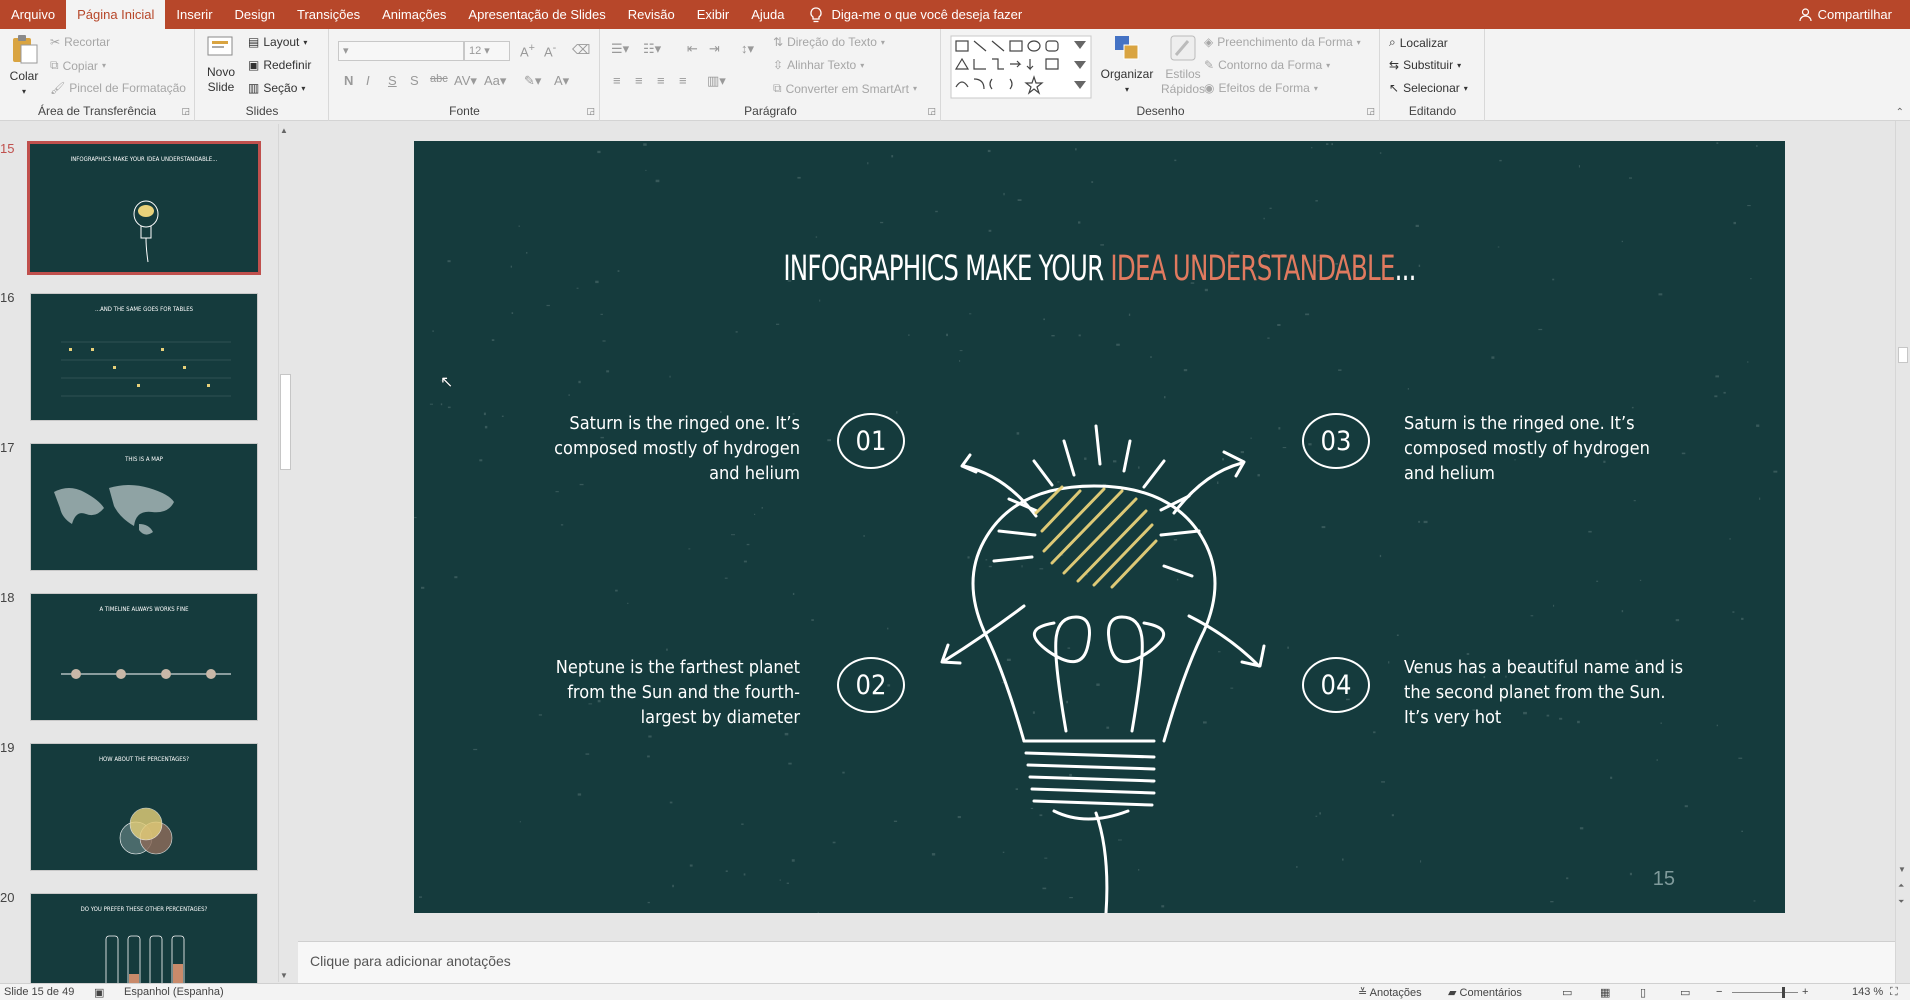 This screenshot has width=1910, height=1000. Describe the element at coordinates (931, 111) in the screenshot. I see `paragraph-dialog-launcher-icon: ◲` at that location.